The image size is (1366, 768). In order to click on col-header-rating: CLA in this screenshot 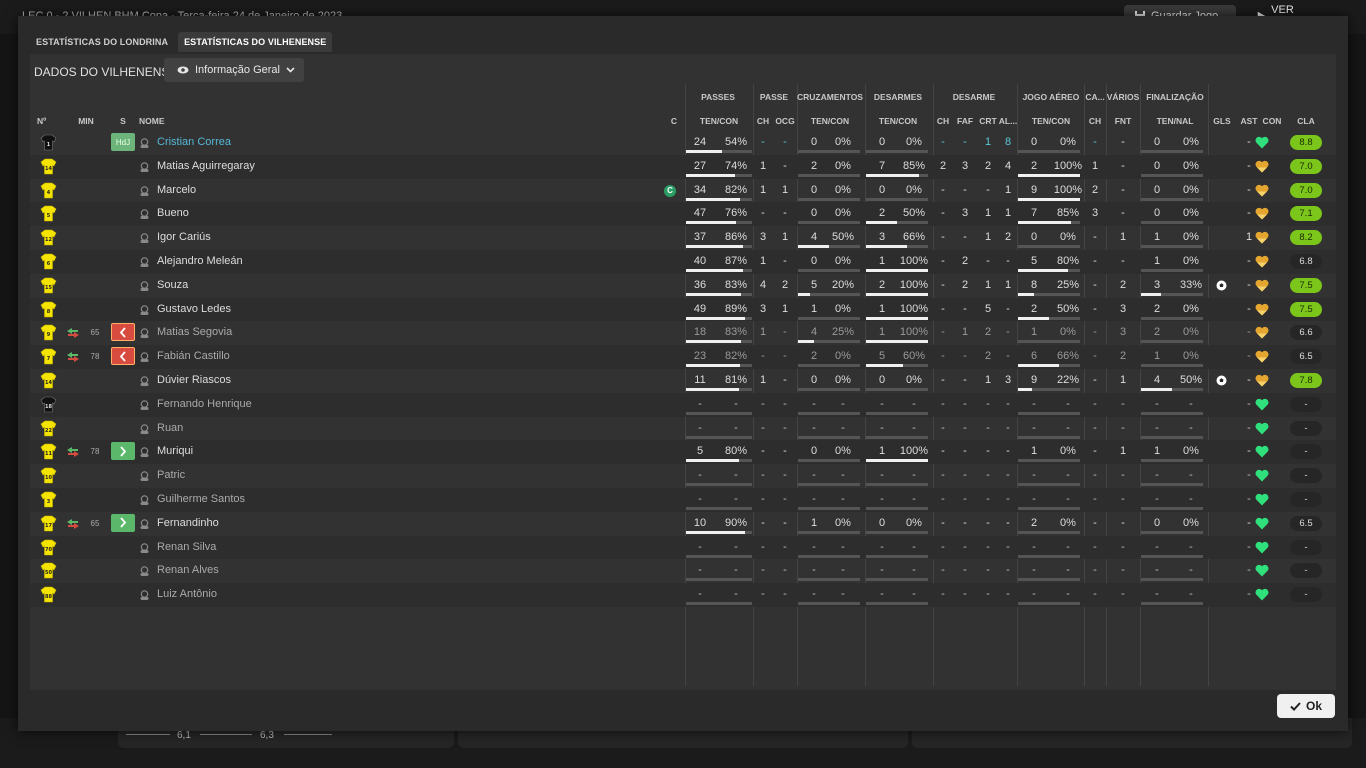, I will do `click(1305, 121)`.